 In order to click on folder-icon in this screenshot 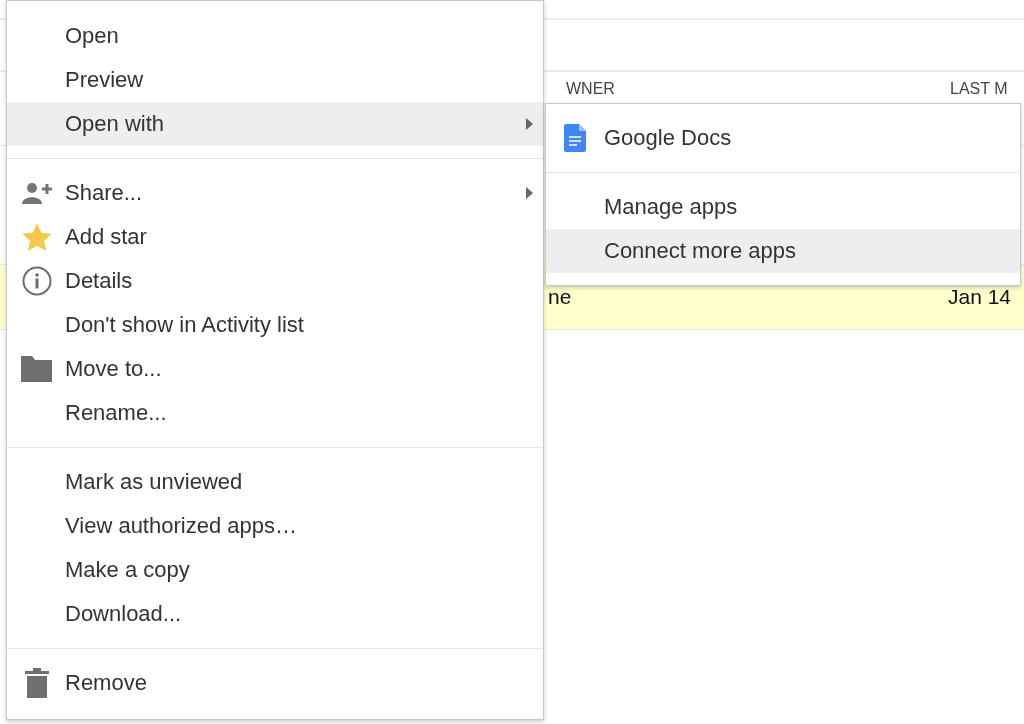, I will do `click(36, 369)`.